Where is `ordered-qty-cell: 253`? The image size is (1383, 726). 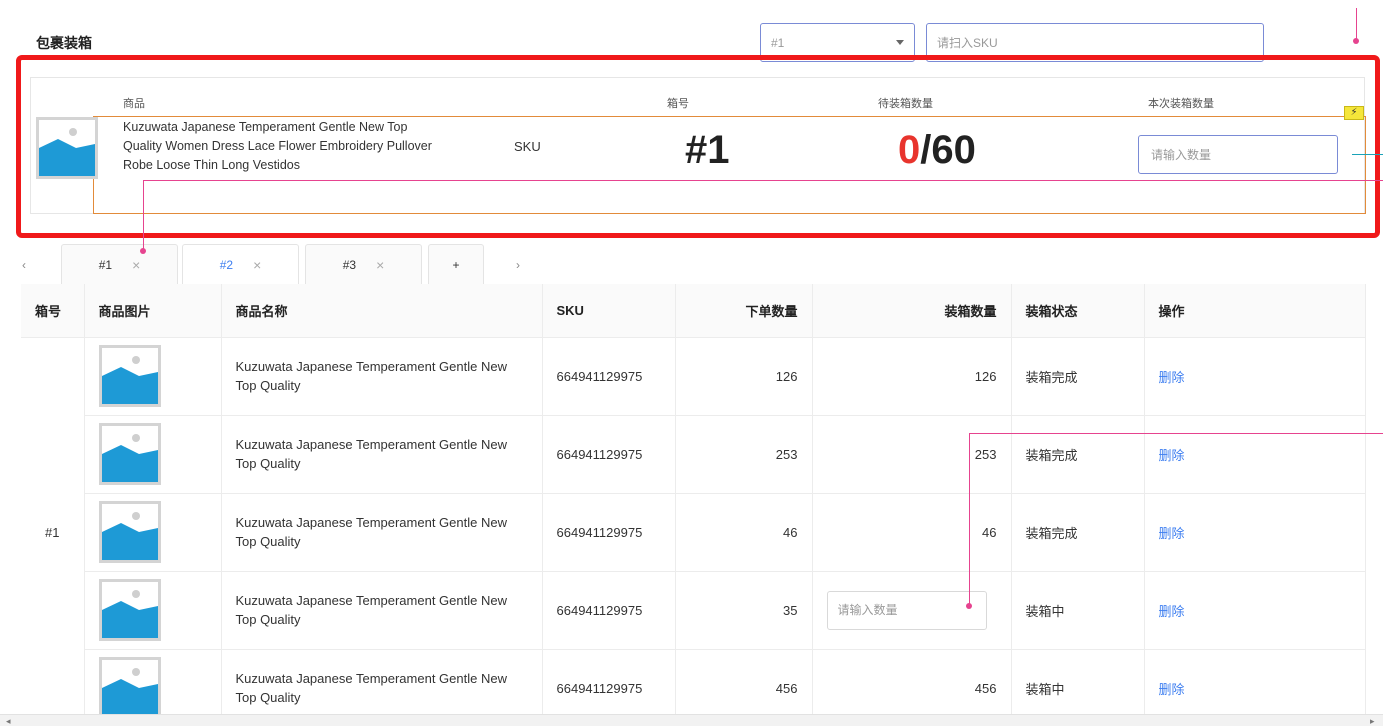
ordered-qty-cell: 253 is located at coordinates (744, 454).